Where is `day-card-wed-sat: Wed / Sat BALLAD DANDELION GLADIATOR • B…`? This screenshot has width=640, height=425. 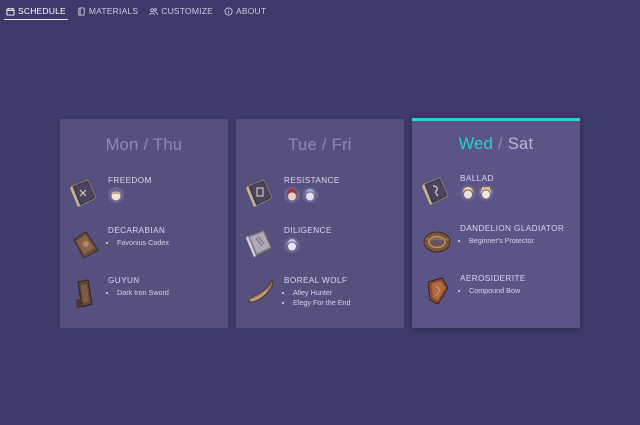
day-card-wed-sat: Wed / Sat BALLAD DANDELION GLADIATOR • B… is located at coordinates (496, 223).